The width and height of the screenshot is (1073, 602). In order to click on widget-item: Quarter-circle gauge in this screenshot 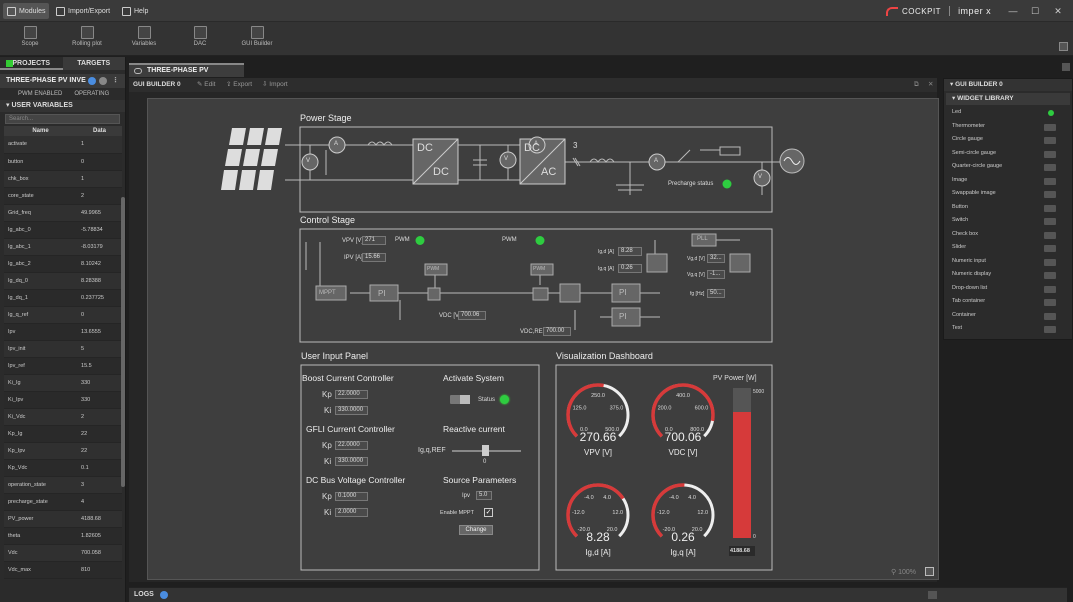, I will do `click(977, 166)`.